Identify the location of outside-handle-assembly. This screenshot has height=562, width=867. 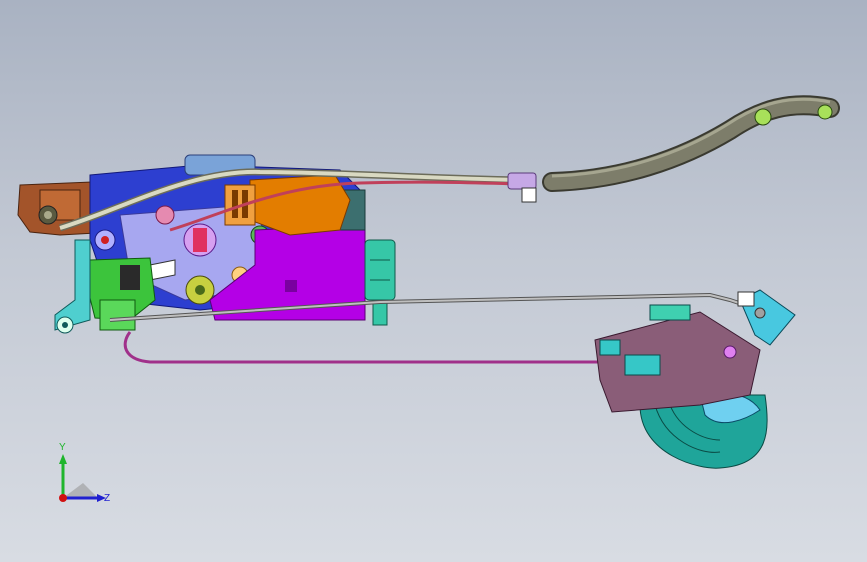
(695, 379).